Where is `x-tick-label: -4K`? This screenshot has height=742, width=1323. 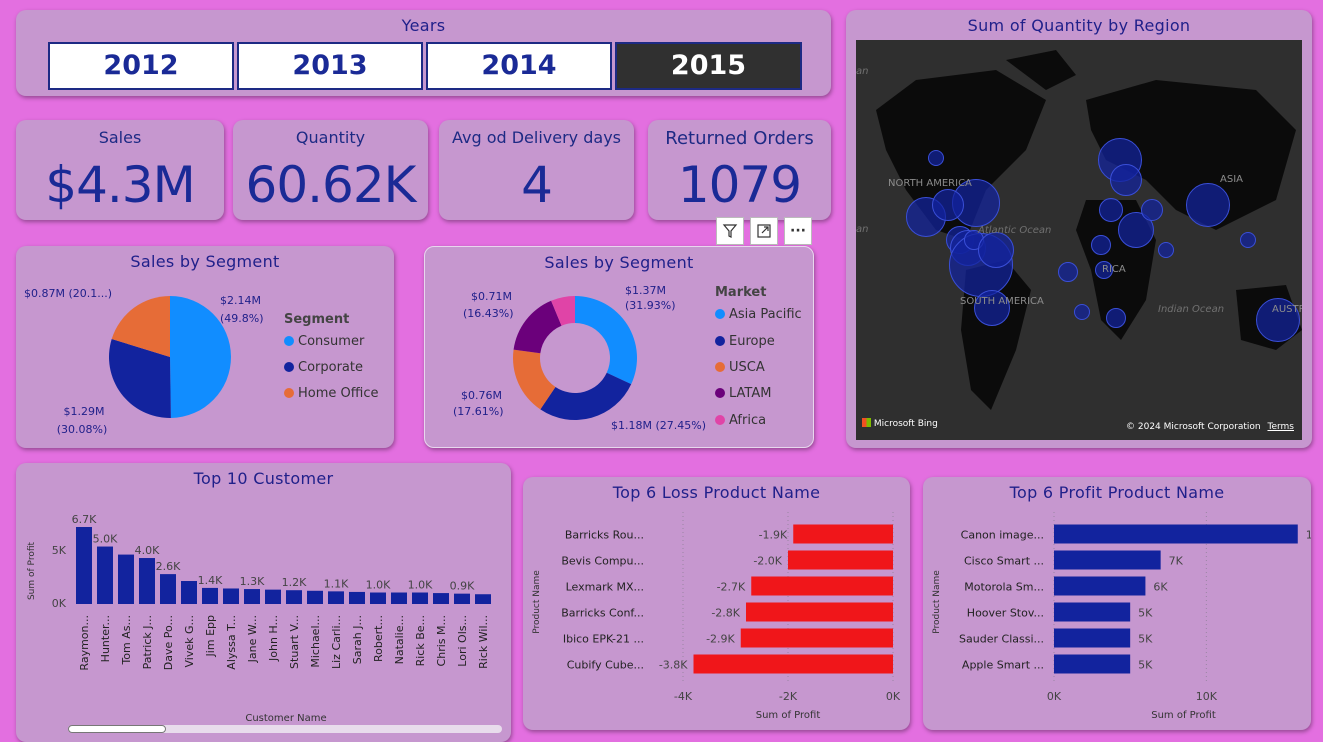 x-tick-label: -4K is located at coordinates (683, 696).